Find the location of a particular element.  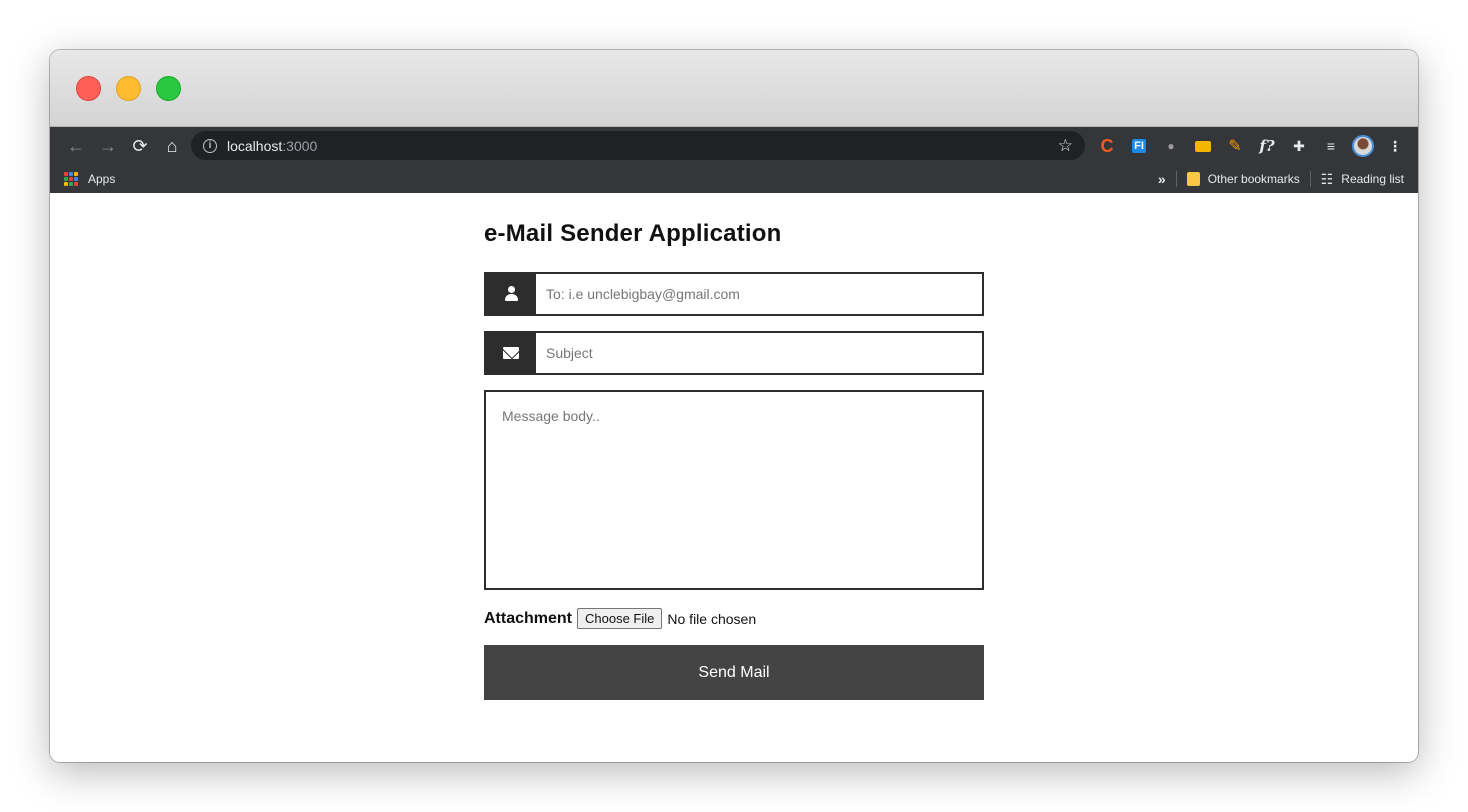

ext-folder-icon is located at coordinates (1203, 146).